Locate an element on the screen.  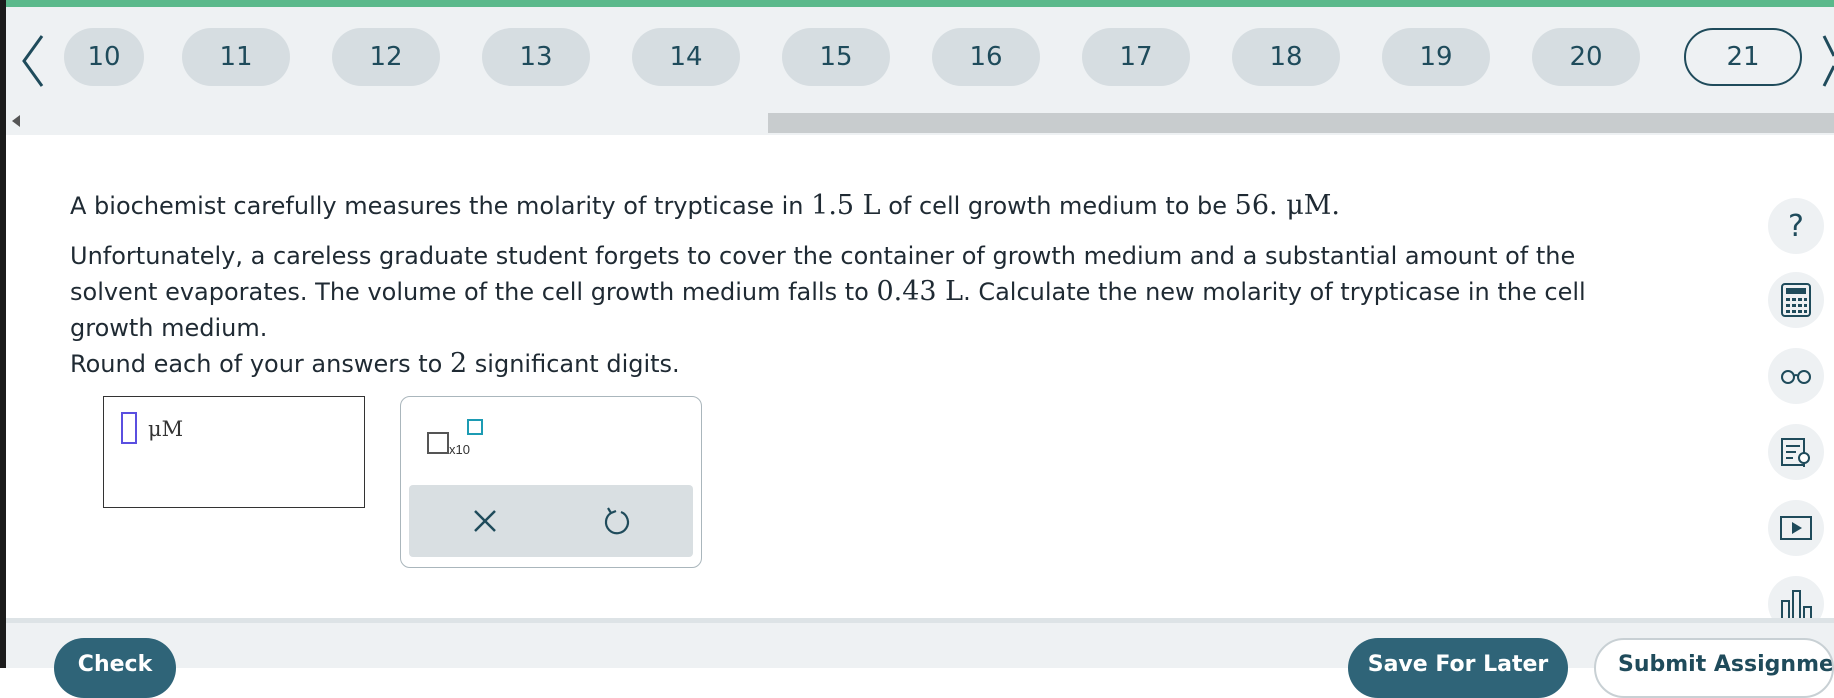
question-pill-11: 11 is located at coordinates (236, 57).